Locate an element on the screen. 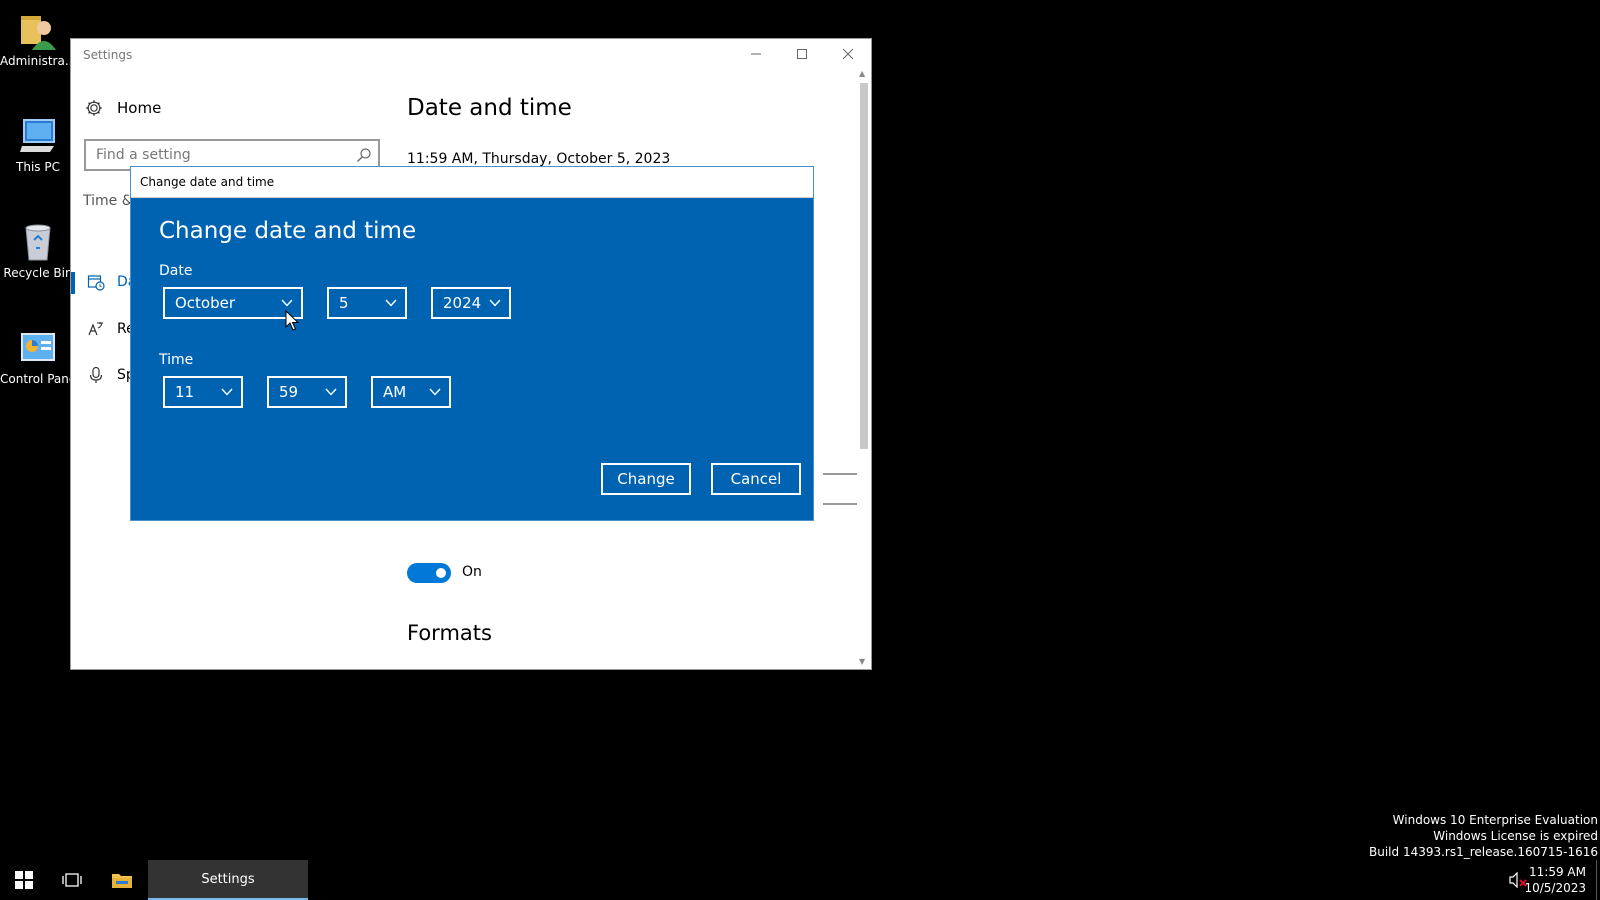 The image size is (1600, 900). sidebar-item-date-time: Da is located at coordinates (103, 282).